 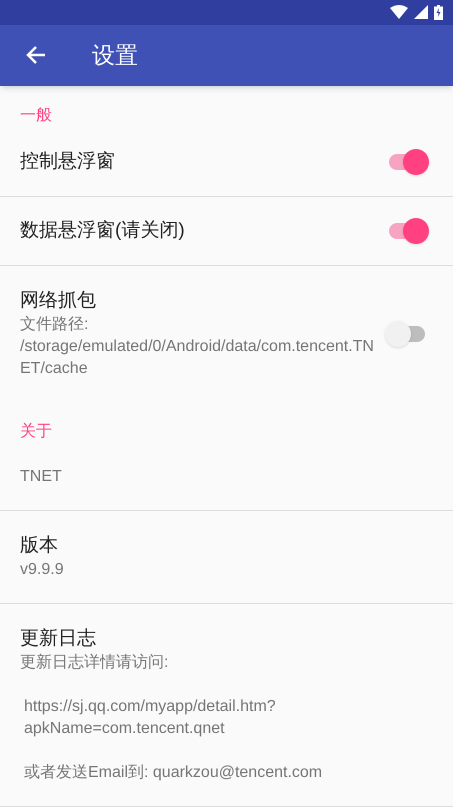 What do you see at coordinates (58, 639) in the screenshot?
I see `setting-title: 更新日志` at bounding box center [58, 639].